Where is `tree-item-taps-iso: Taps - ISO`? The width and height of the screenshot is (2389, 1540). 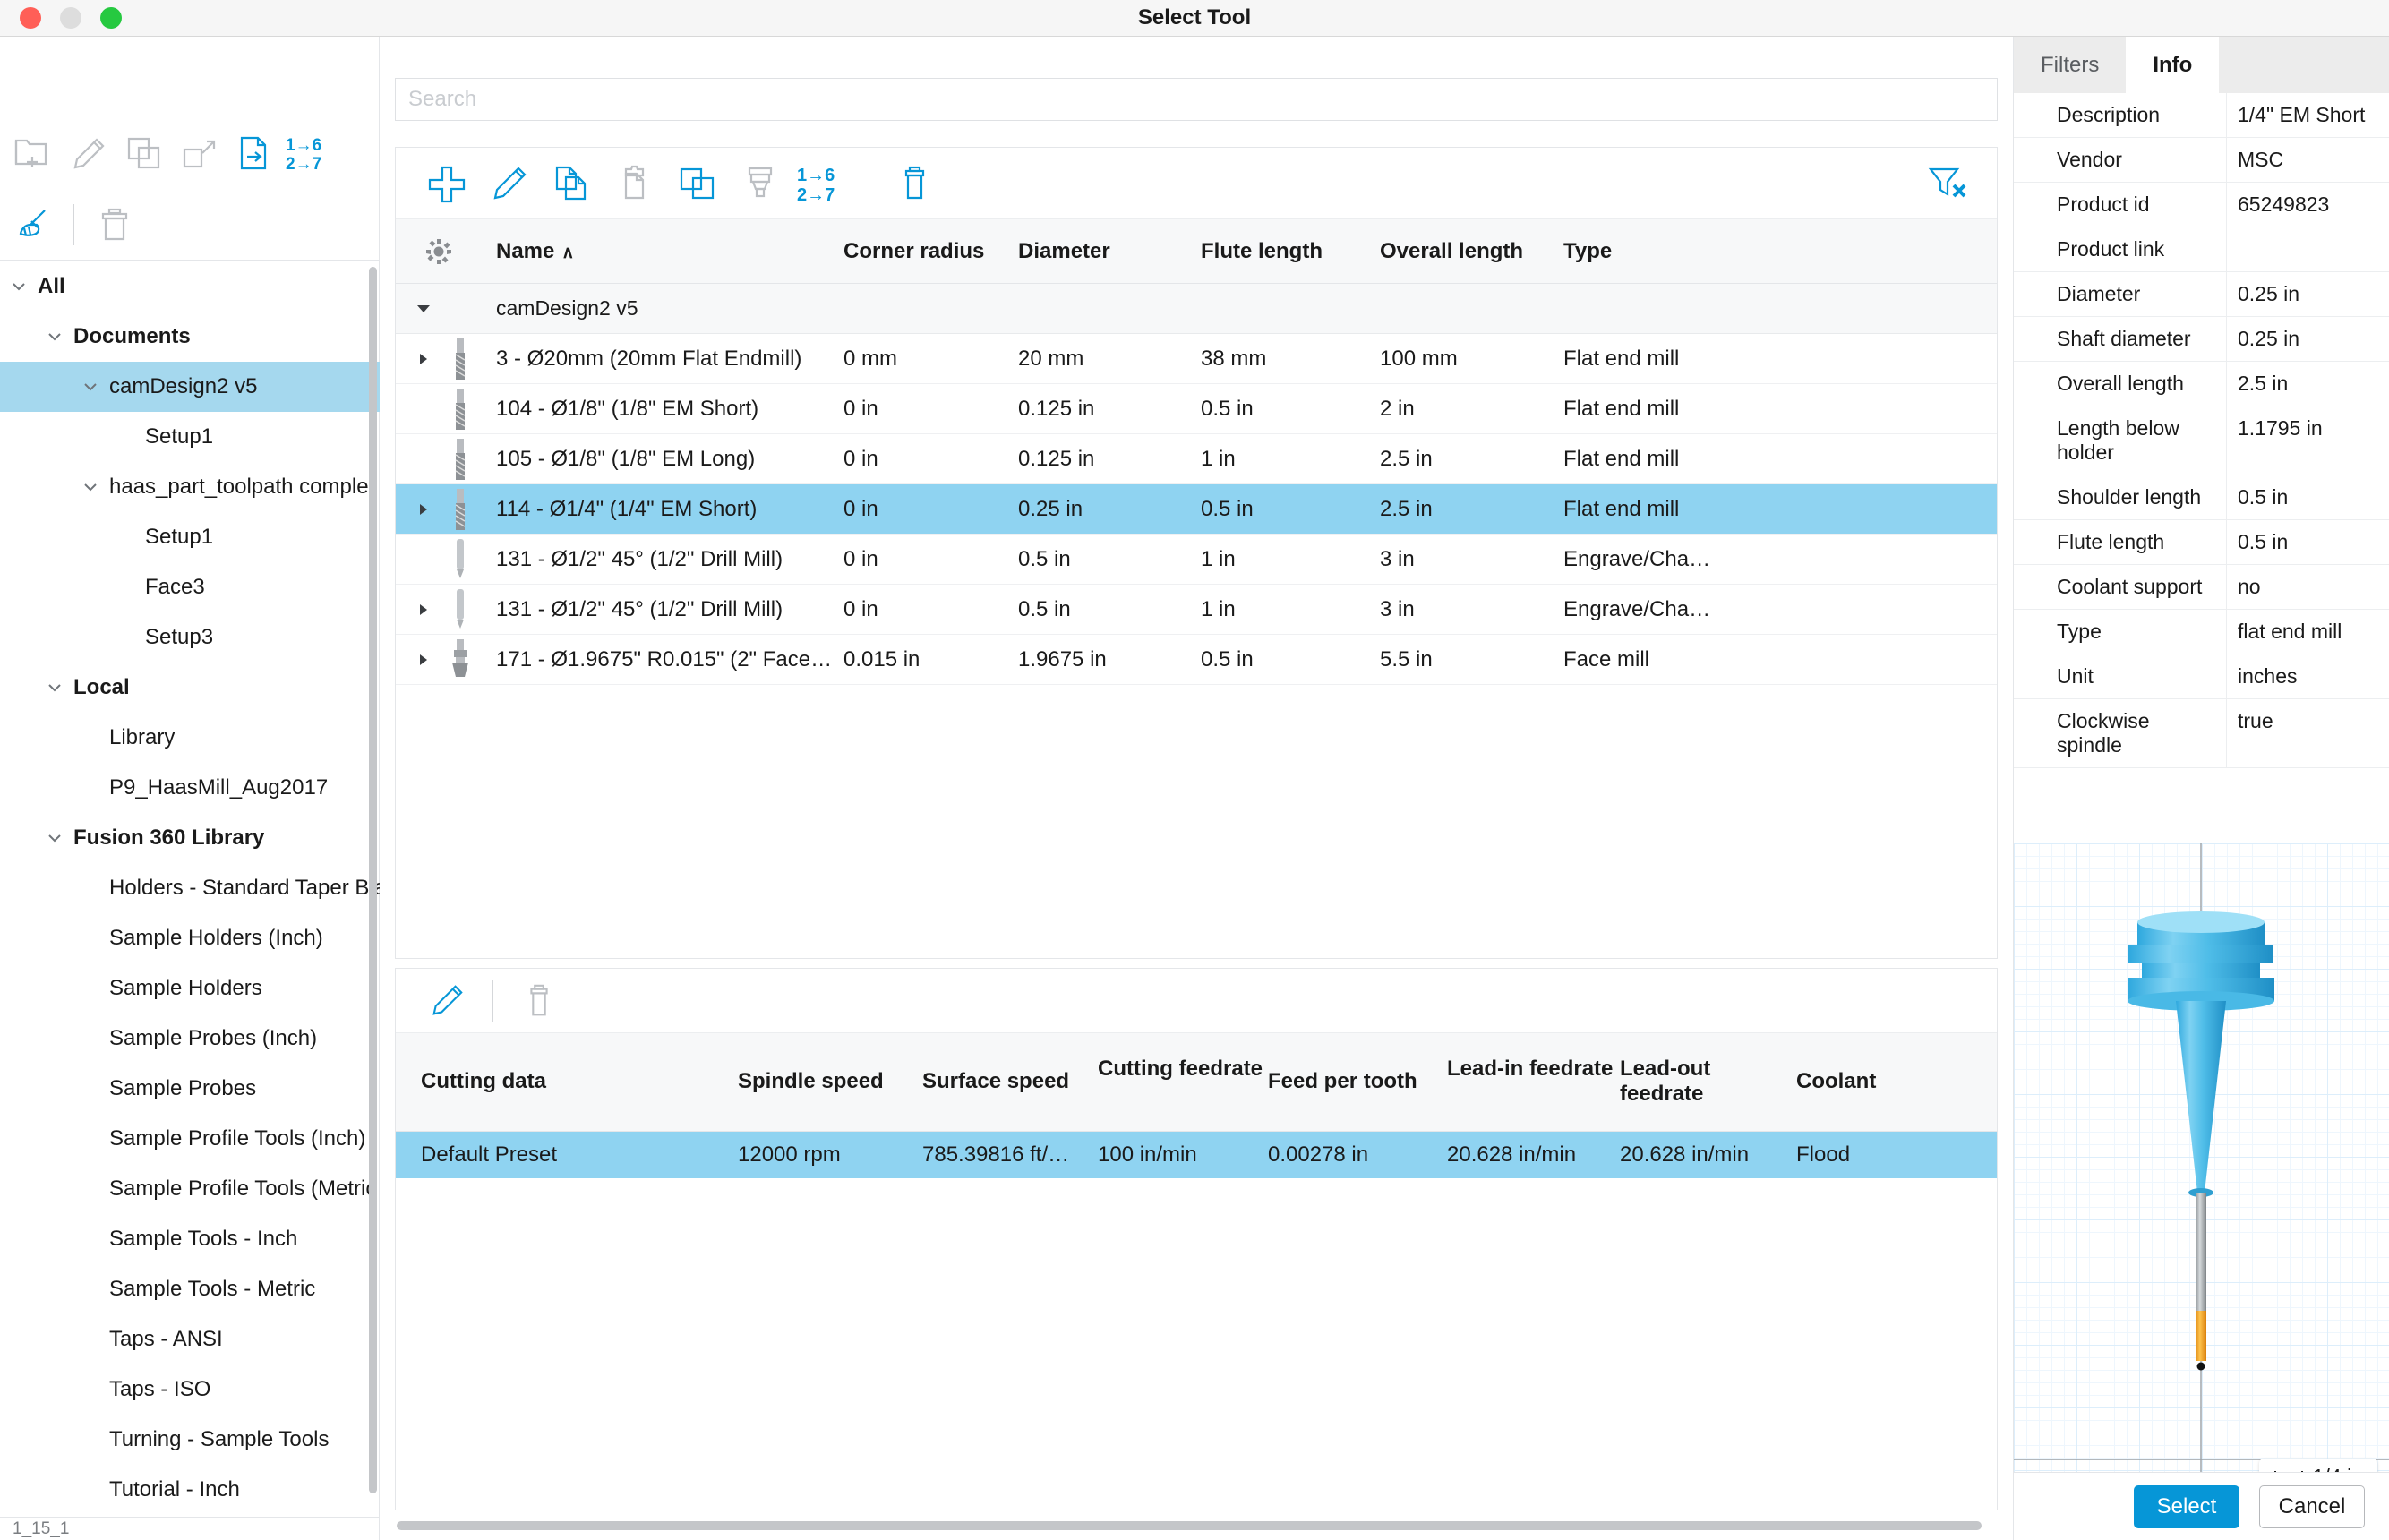 tree-item-taps-iso: Taps - ISO is located at coordinates (190, 1390).